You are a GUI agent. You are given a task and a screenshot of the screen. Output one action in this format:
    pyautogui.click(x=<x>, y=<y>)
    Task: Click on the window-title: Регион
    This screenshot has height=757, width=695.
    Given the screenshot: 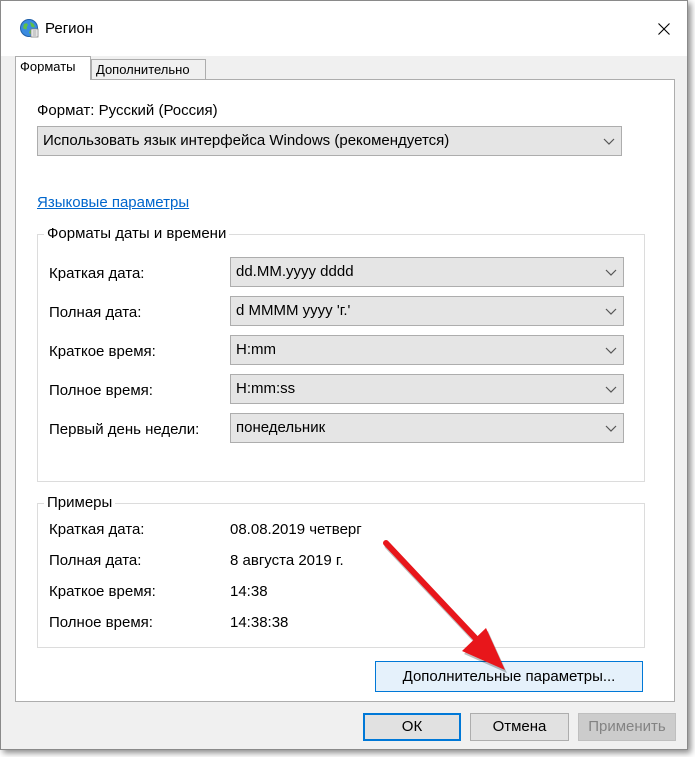 What is the action you would take?
    pyautogui.click(x=69, y=28)
    